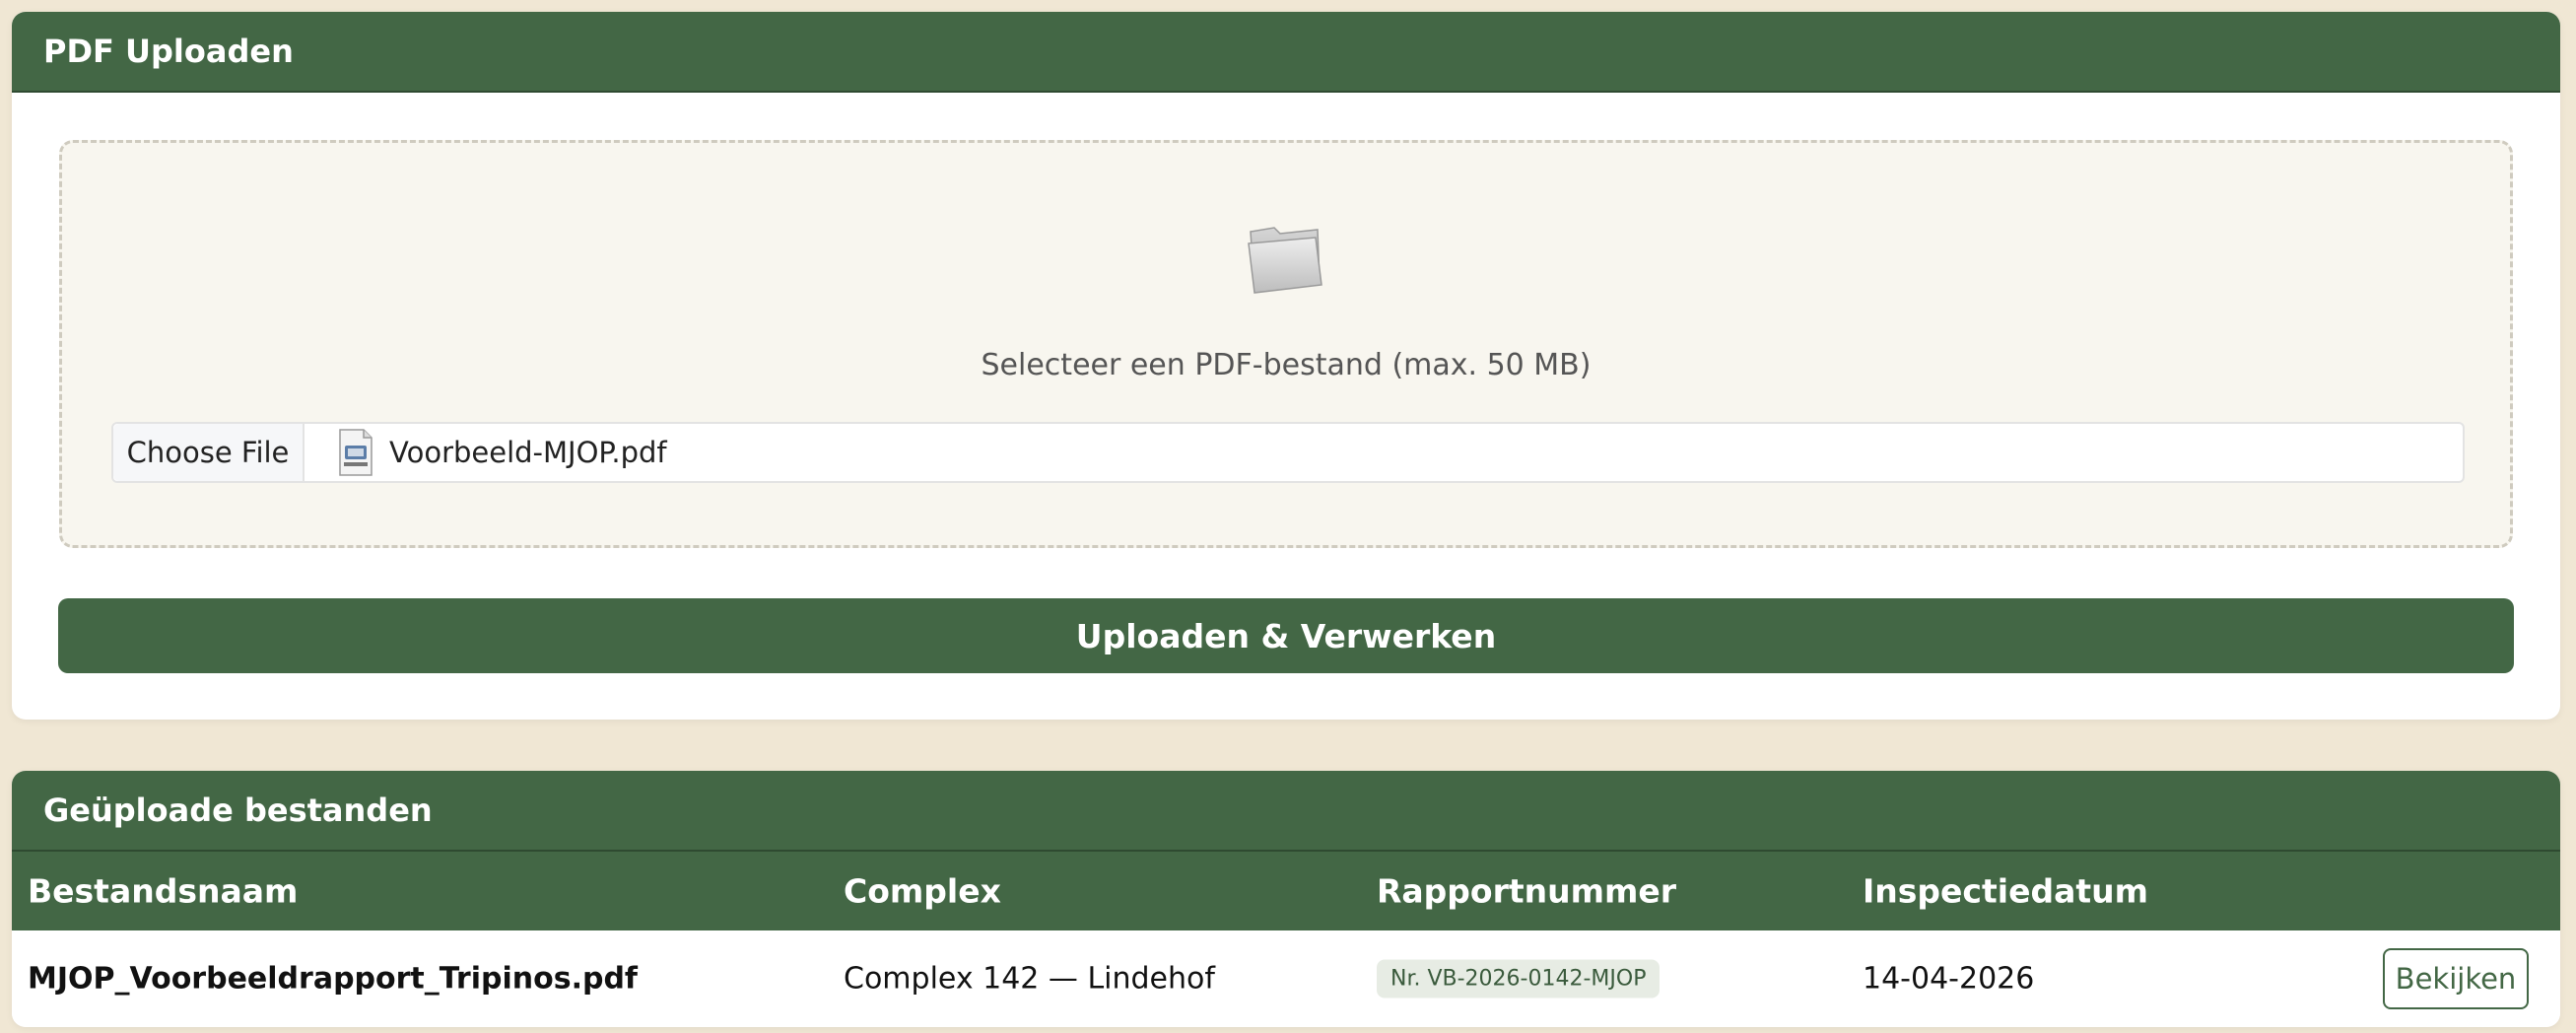 This screenshot has width=2576, height=1033. Describe the element at coordinates (356, 452) in the screenshot. I see `pdf-file-icon` at that location.